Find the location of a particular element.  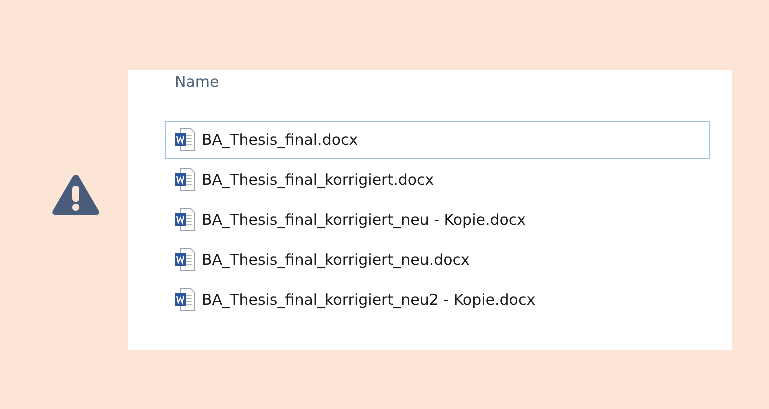

file-name: BA_Thesis_final_korrigiert_neu.docx is located at coordinates (336, 260).